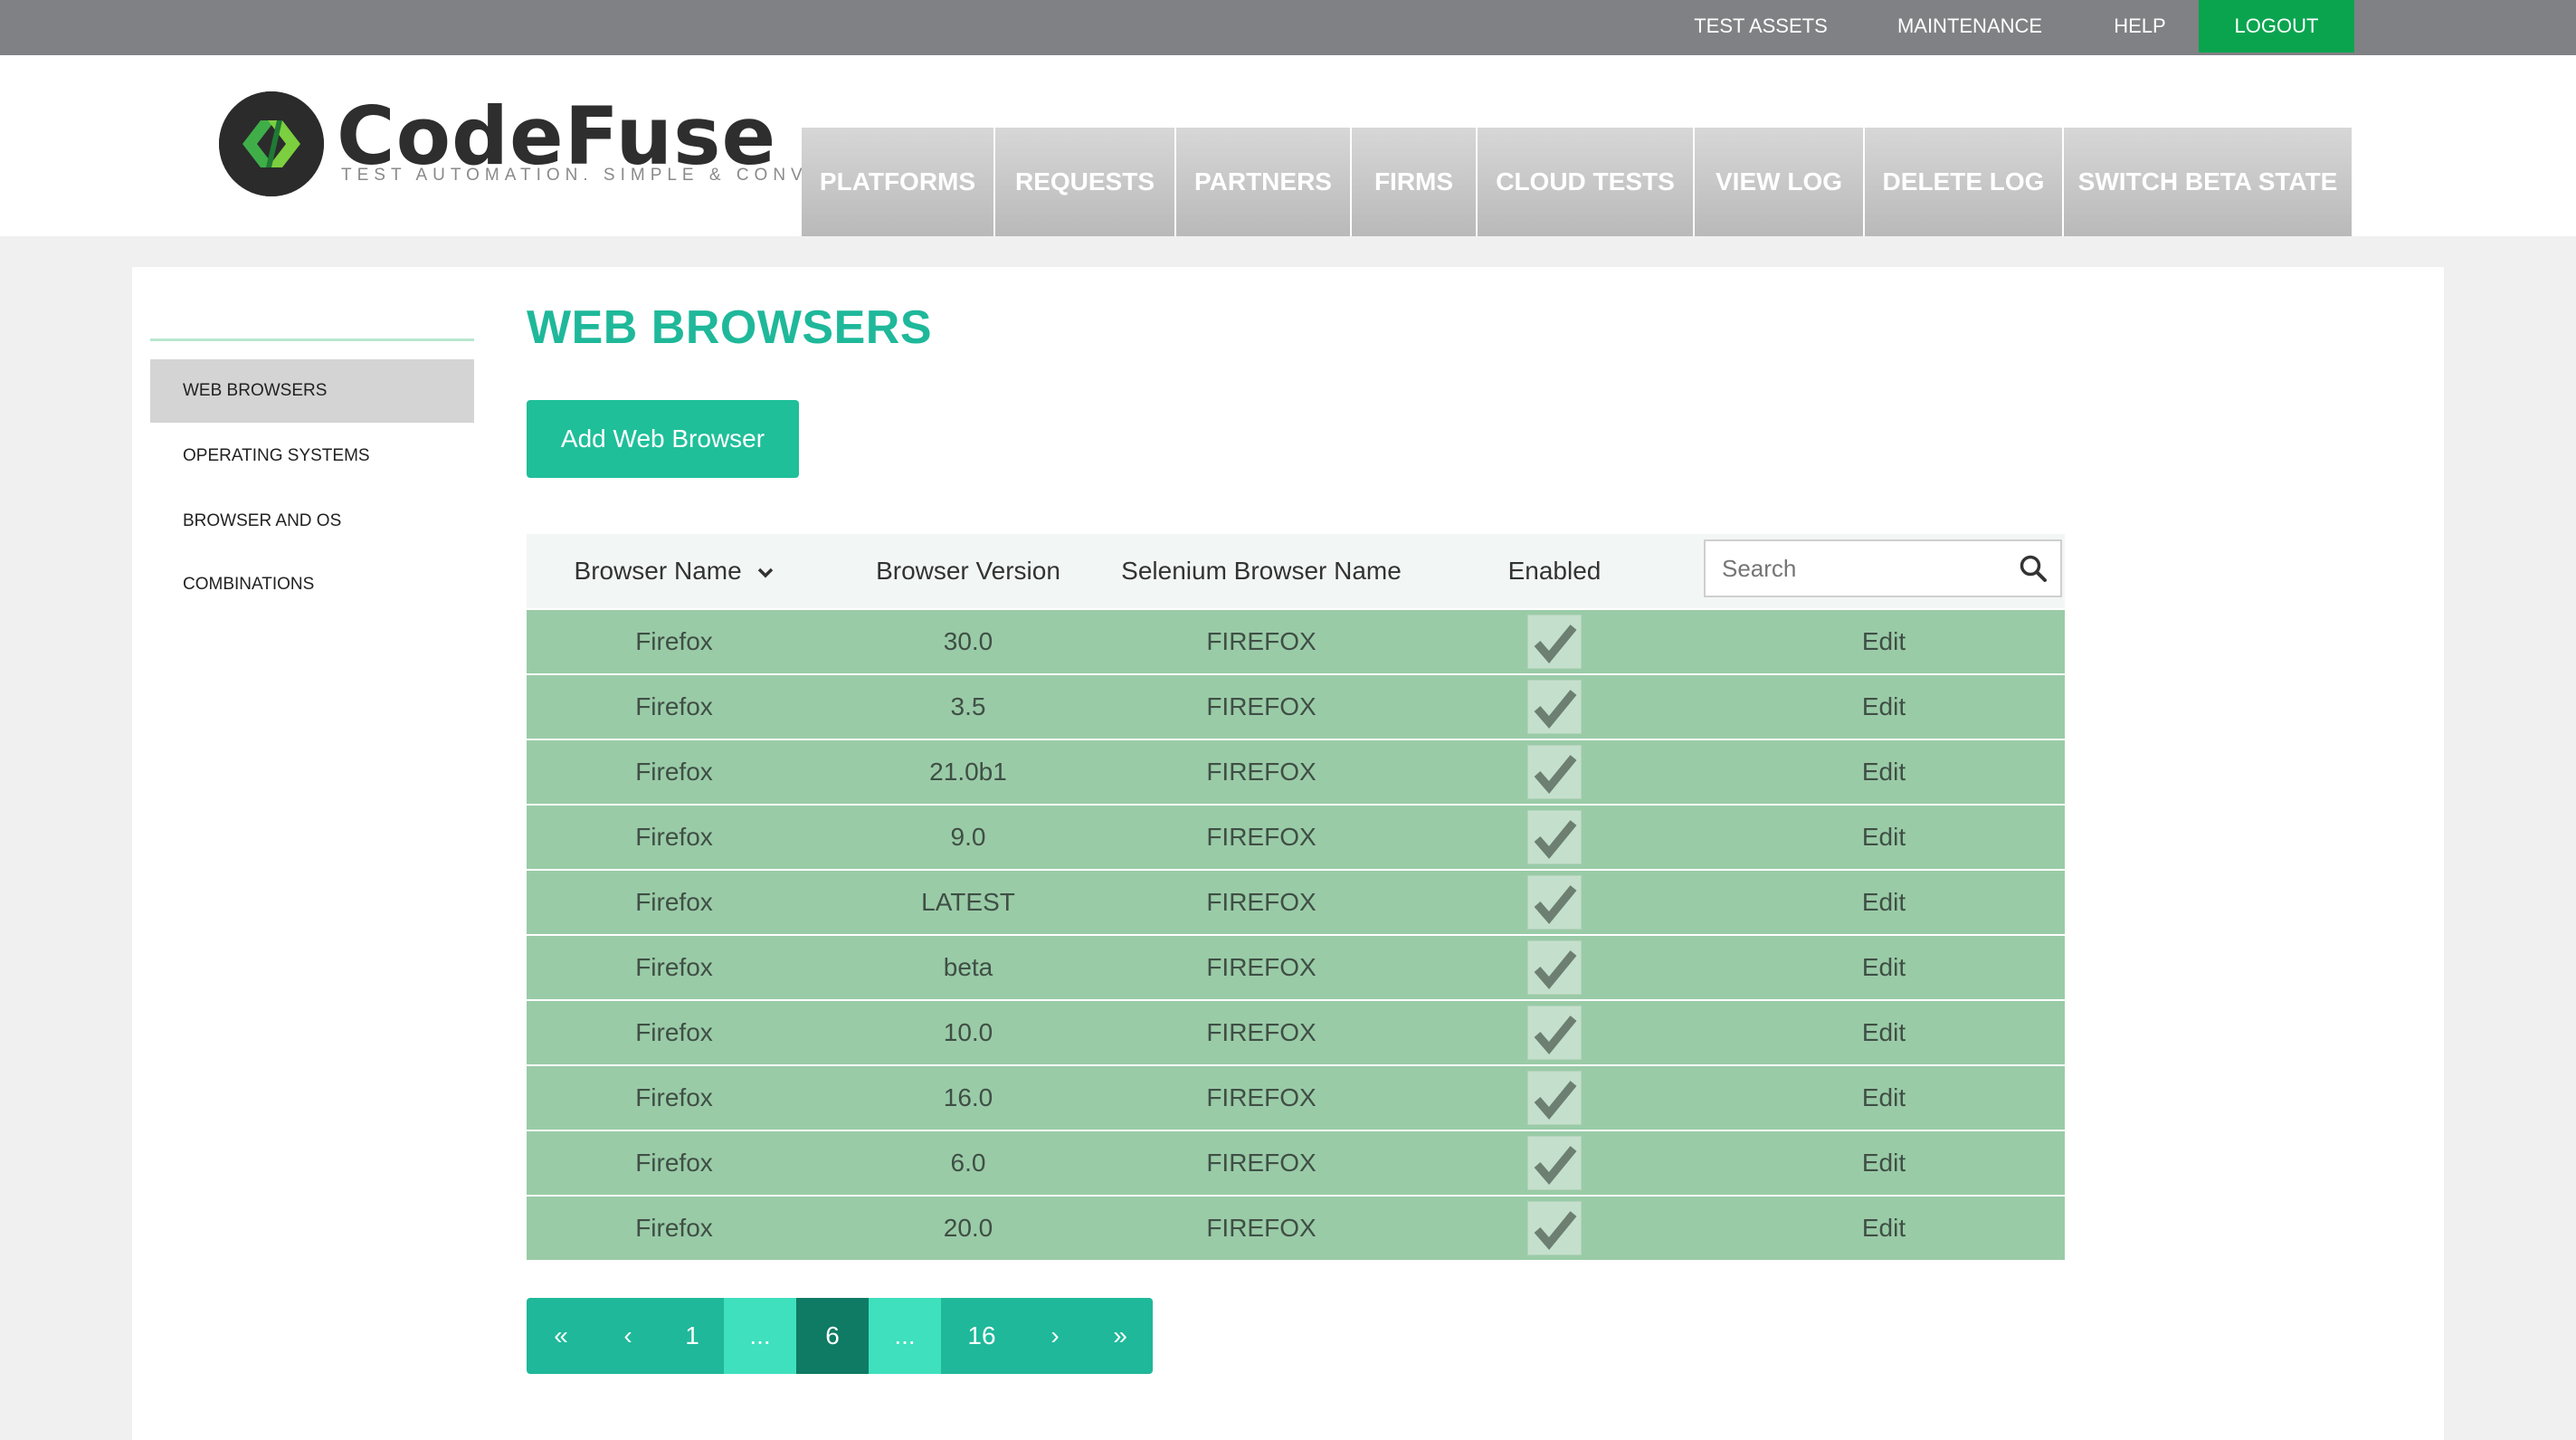 The image size is (2576, 1440). I want to click on column-browser-version: Browser Version, so click(969, 571).